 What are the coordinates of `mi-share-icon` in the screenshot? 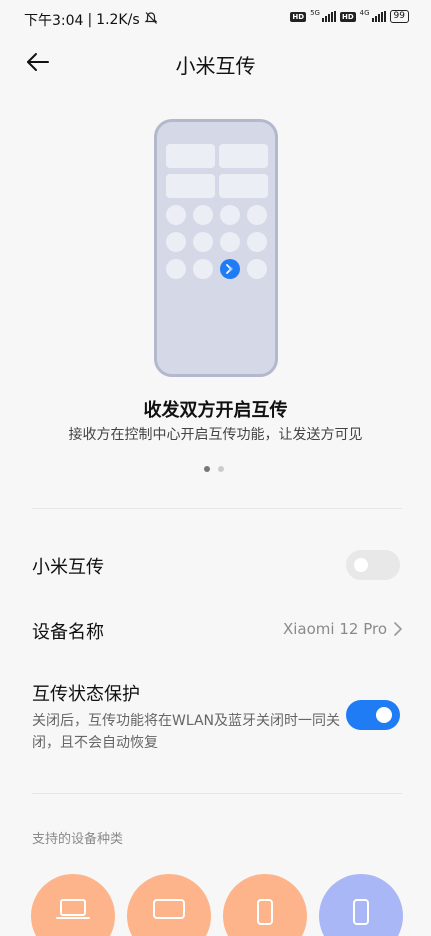 It's located at (230, 269).